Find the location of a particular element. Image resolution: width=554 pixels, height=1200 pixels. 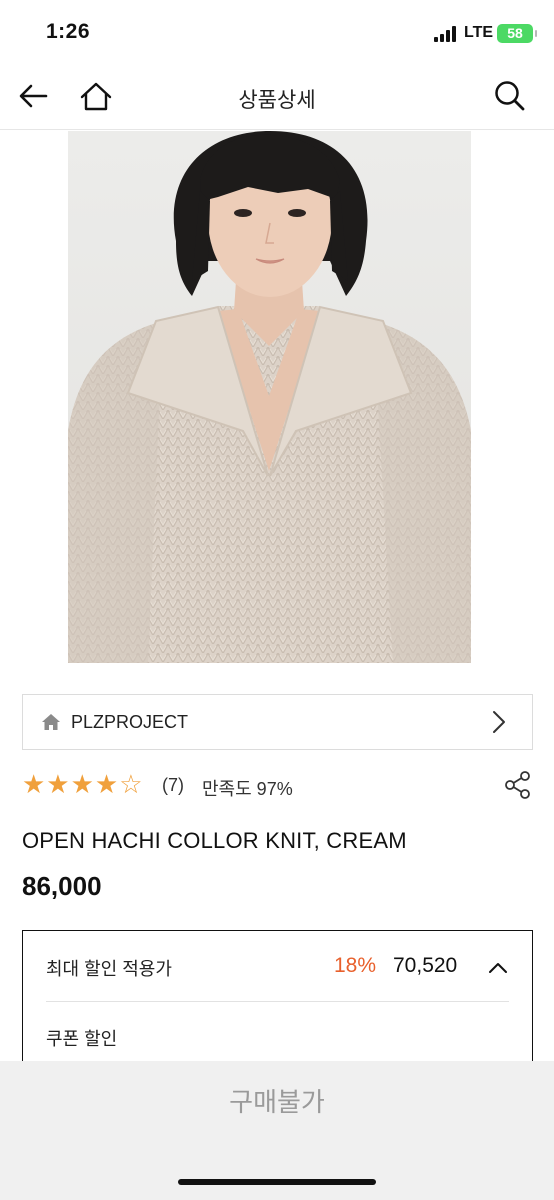

signal-icon is located at coordinates (446, 34).